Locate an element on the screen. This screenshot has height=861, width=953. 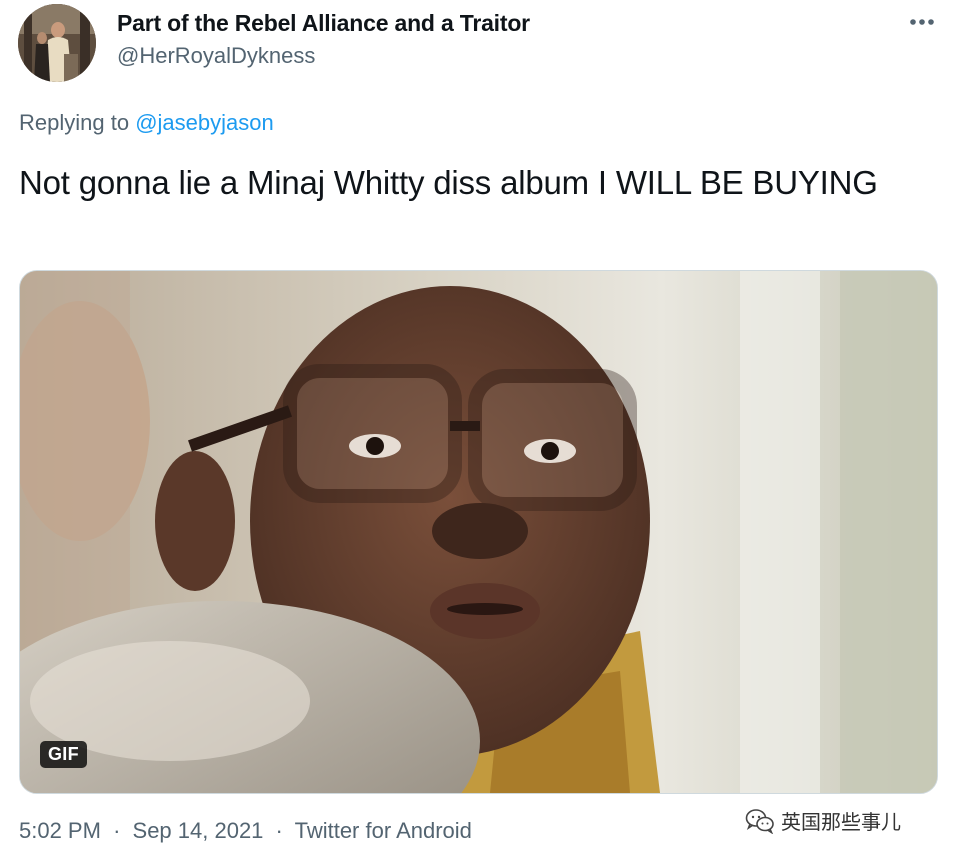
watermark-text: 英国那些事儿 is located at coordinates (841, 823).